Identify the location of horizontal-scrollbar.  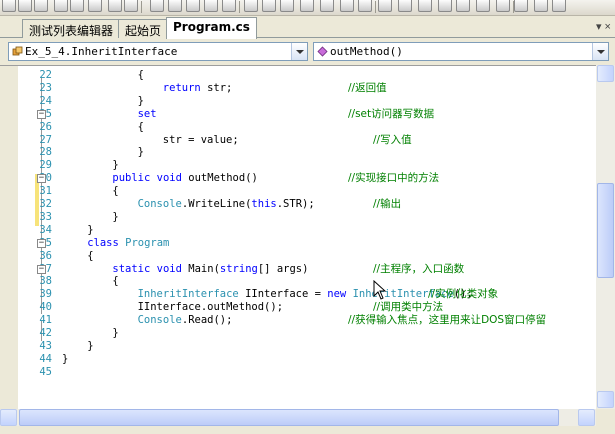
(298, 417).